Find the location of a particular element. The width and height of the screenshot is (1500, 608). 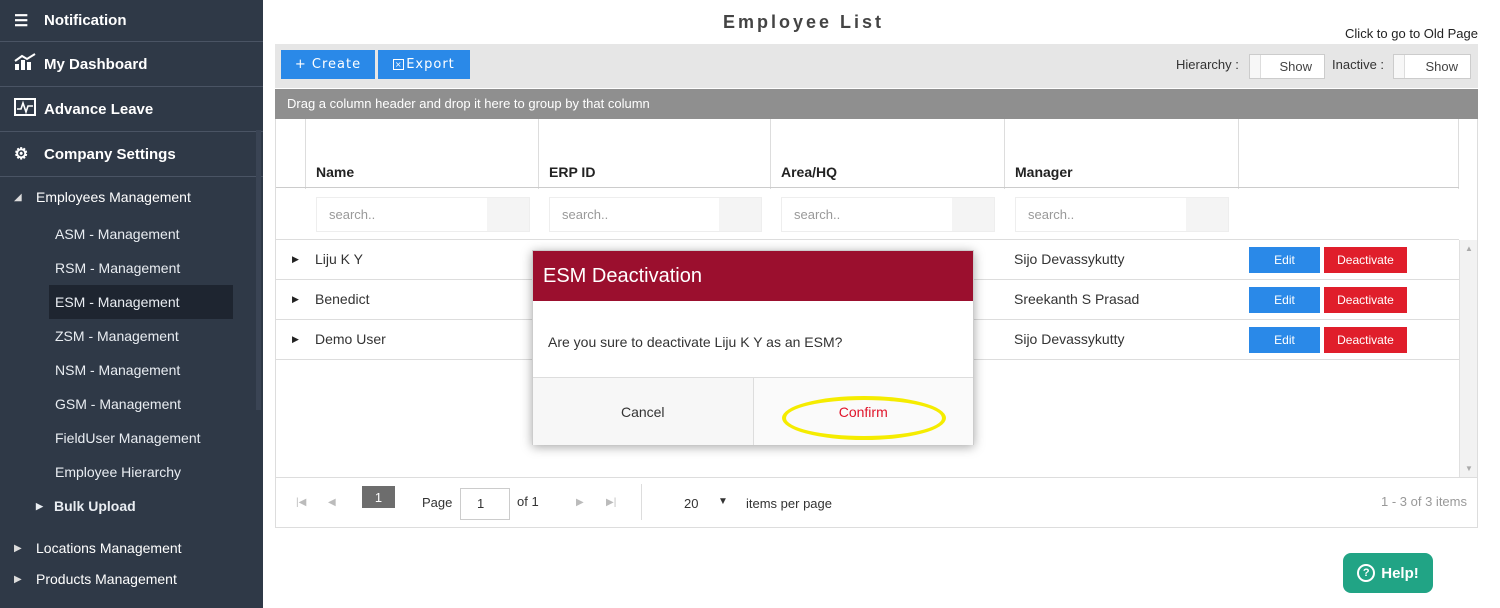

dashboard-chart-icon is located at coordinates (29, 64).